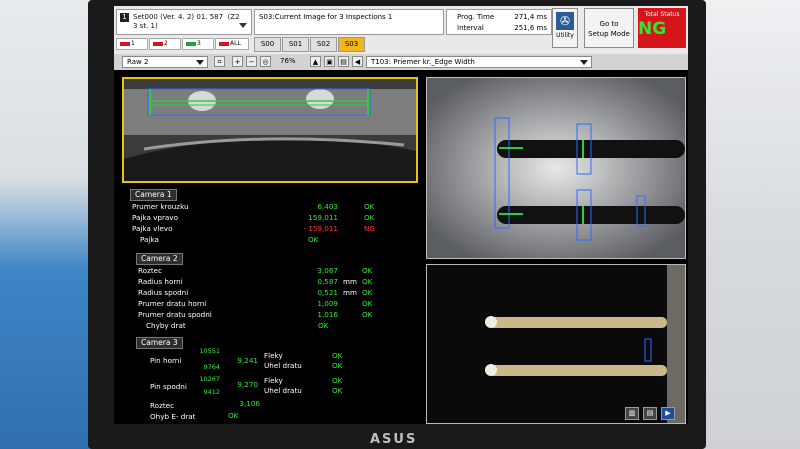 The image size is (800, 449). Describe the element at coordinates (745, 224) in the screenshot. I see `background-right` at that location.